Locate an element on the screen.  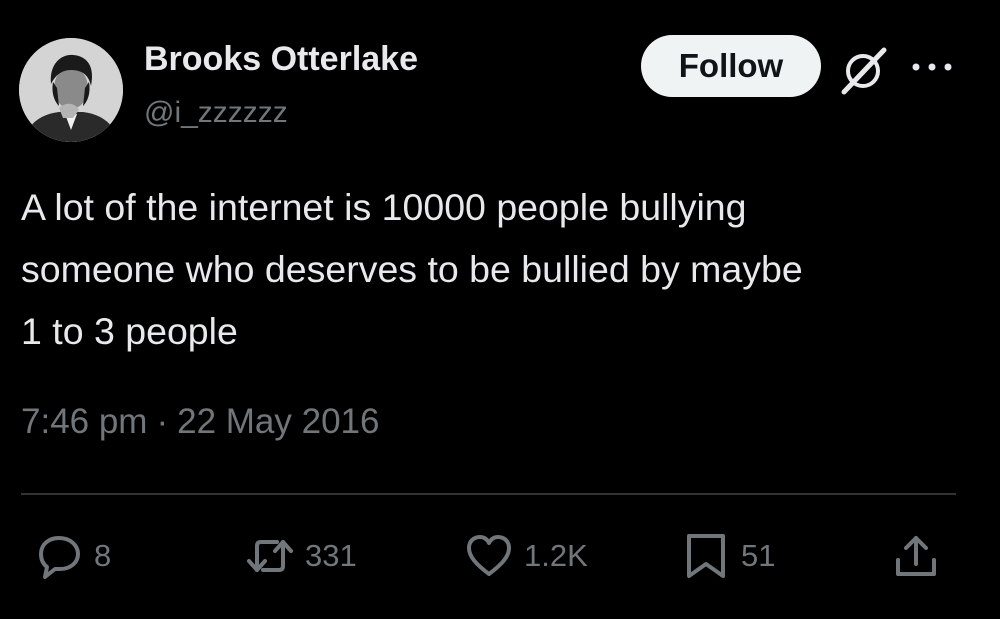
more-options-icon is located at coordinates (932, 67).